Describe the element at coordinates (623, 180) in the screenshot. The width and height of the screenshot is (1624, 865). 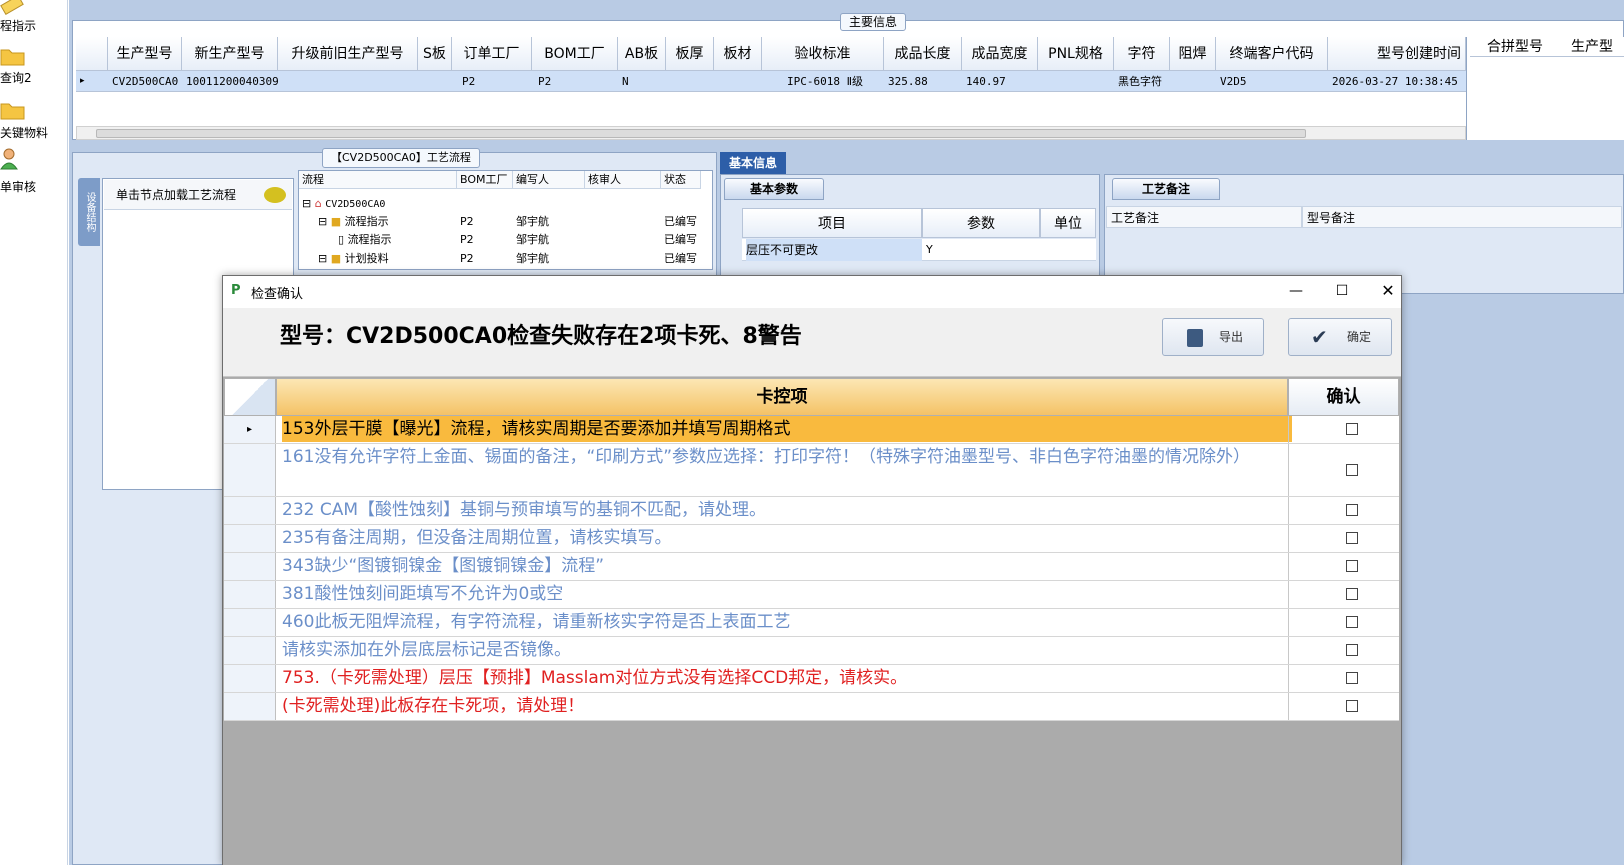
I see `column-header: 核审人` at that location.